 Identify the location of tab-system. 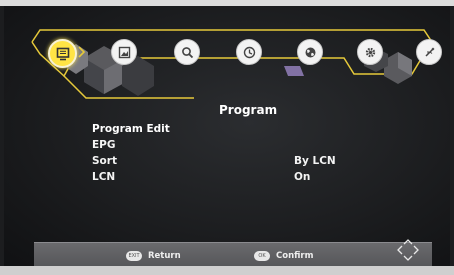
(370, 52).